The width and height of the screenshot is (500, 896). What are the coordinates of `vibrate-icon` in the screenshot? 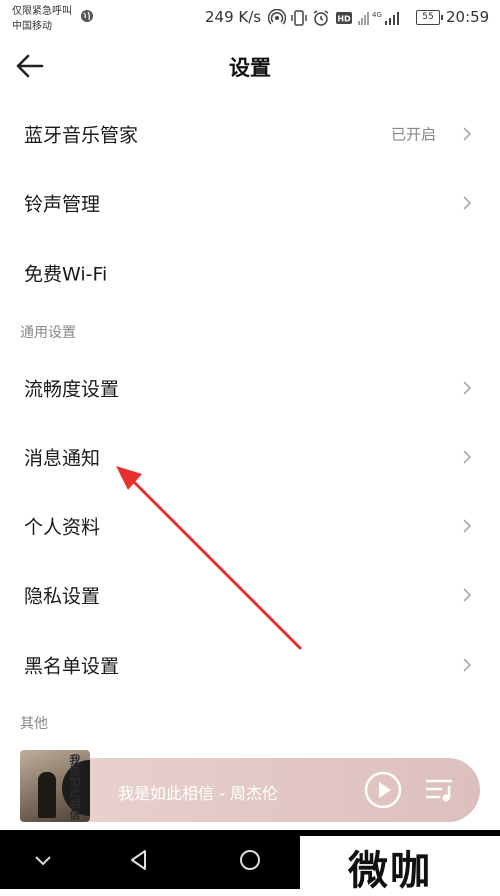 It's located at (299, 18).